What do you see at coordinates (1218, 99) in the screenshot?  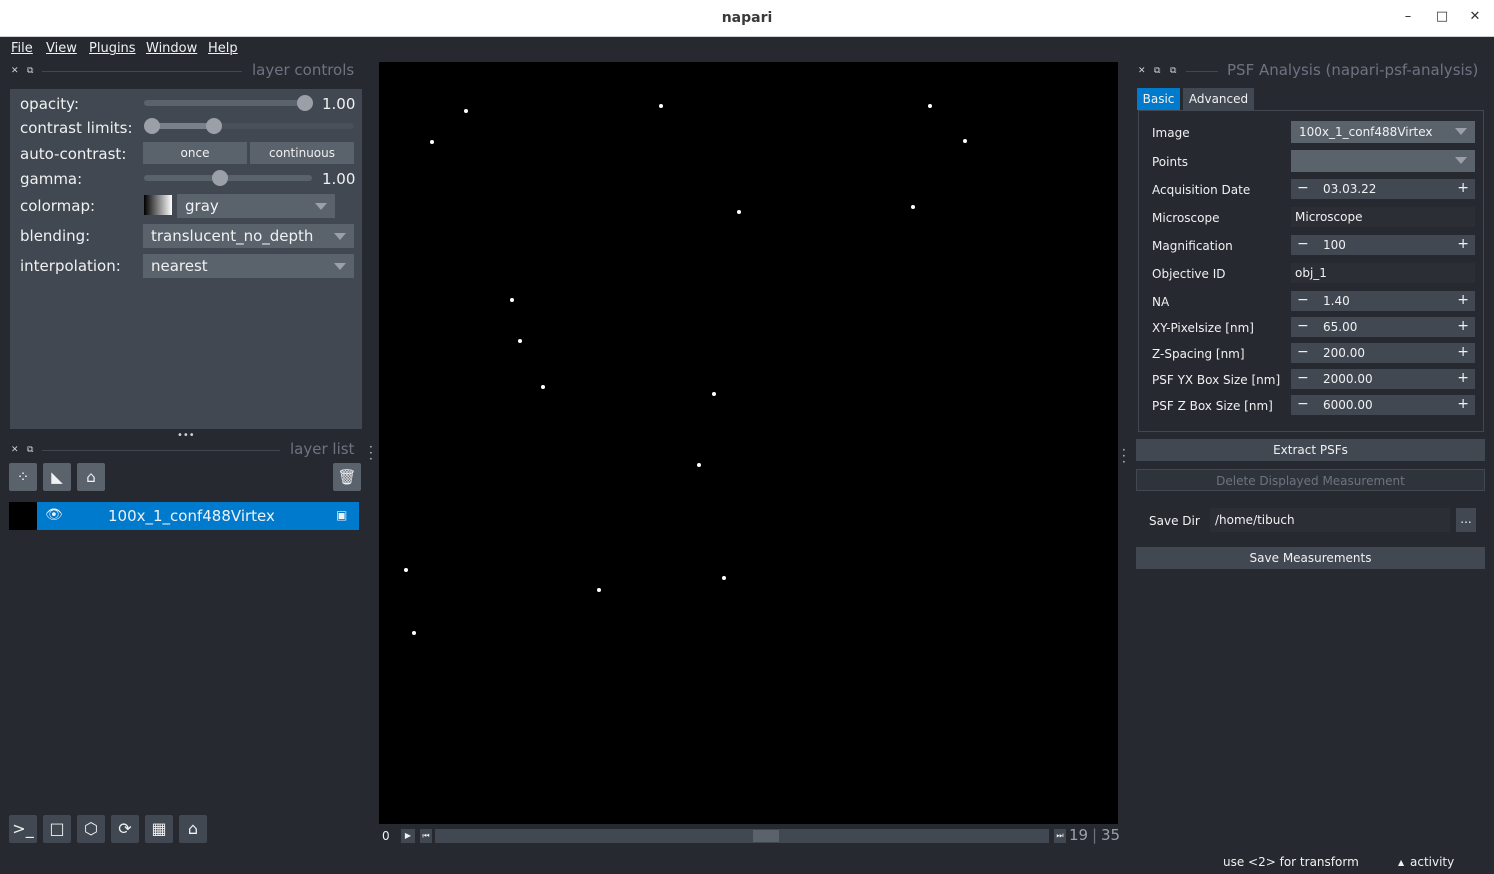 I see `tab-advanced: Advanced` at bounding box center [1218, 99].